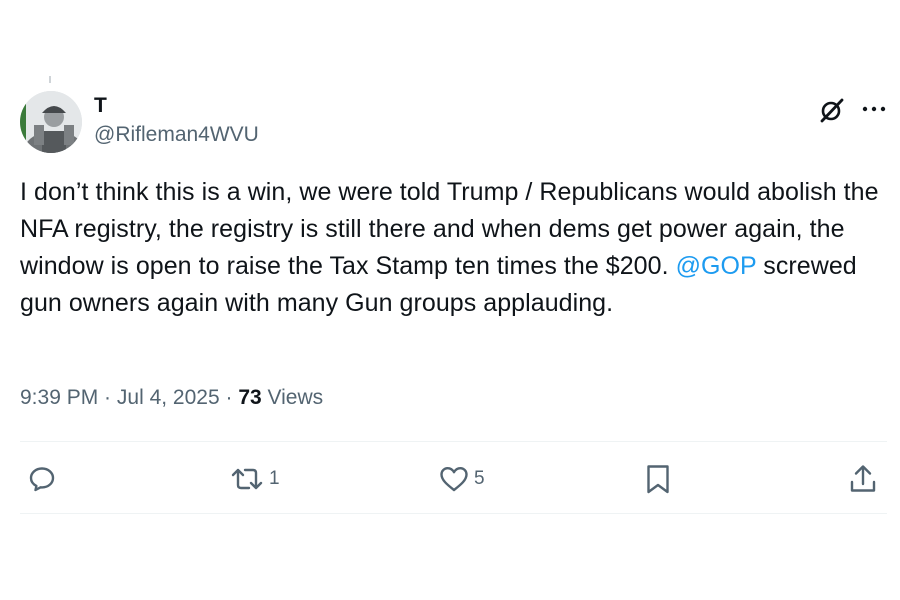  What do you see at coordinates (247, 479) in the screenshot?
I see `retweet-icon` at bounding box center [247, 479].